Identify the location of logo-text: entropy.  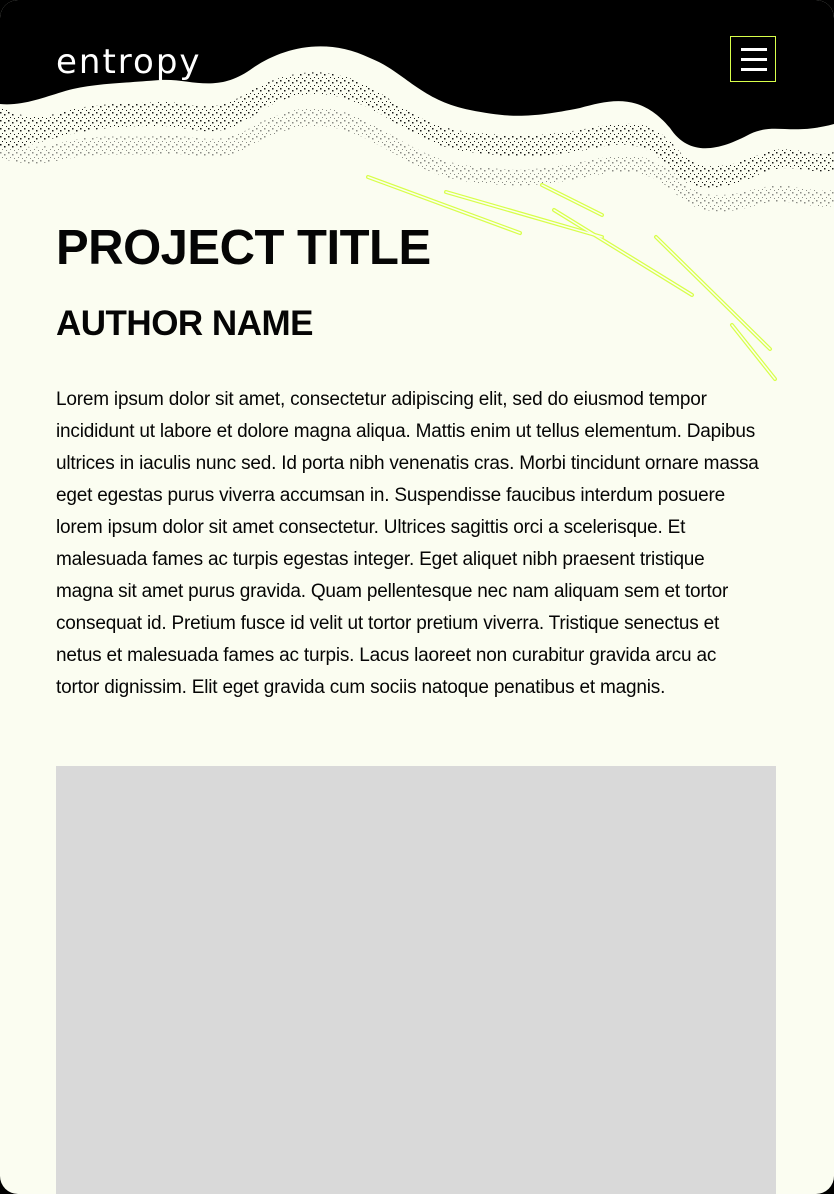
(129, 62).